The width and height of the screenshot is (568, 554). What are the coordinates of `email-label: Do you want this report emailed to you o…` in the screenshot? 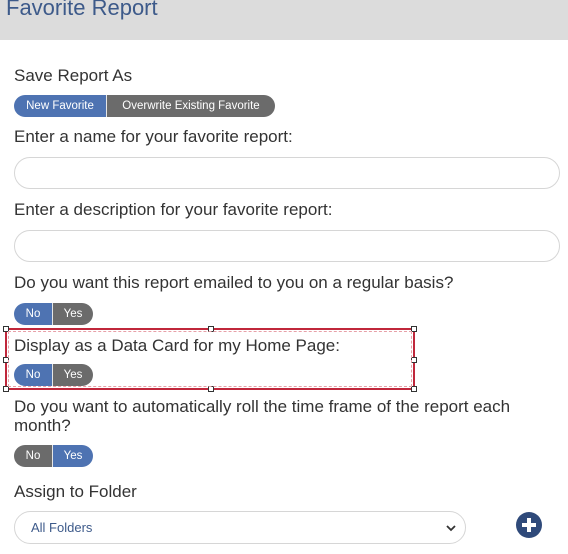 It's located at (234, 282).